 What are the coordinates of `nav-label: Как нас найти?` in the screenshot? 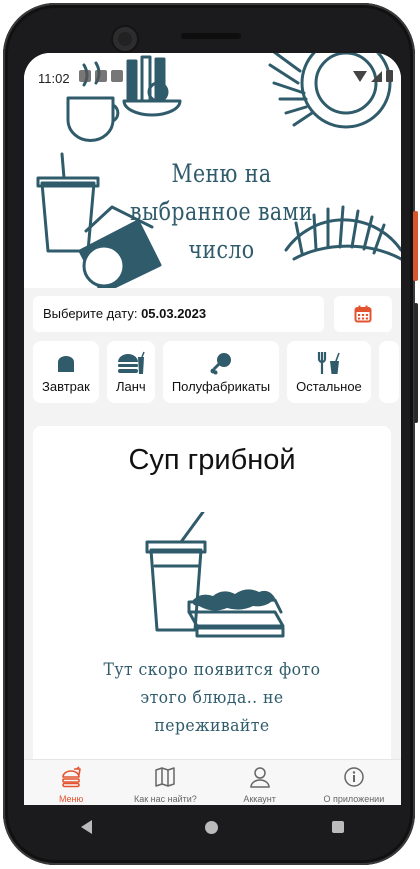 It's located at (165, 799).